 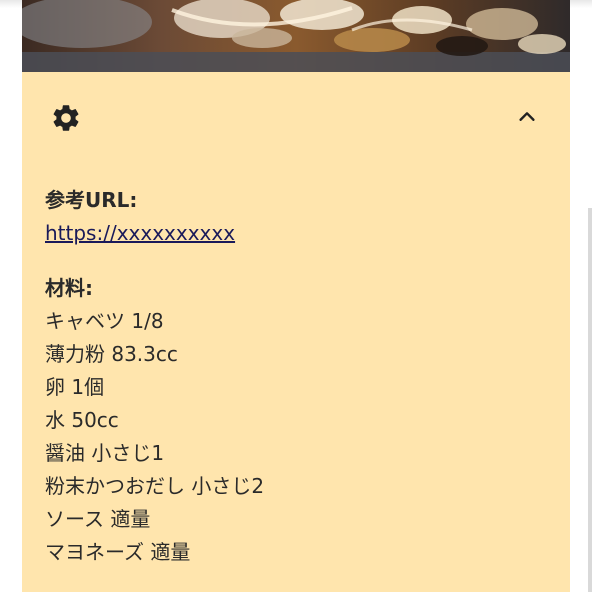 What do you see at coordinates (82, 420) in the screenshot?
I see `ingredient-item: 水 50cc` at bounding box center [82, 420].